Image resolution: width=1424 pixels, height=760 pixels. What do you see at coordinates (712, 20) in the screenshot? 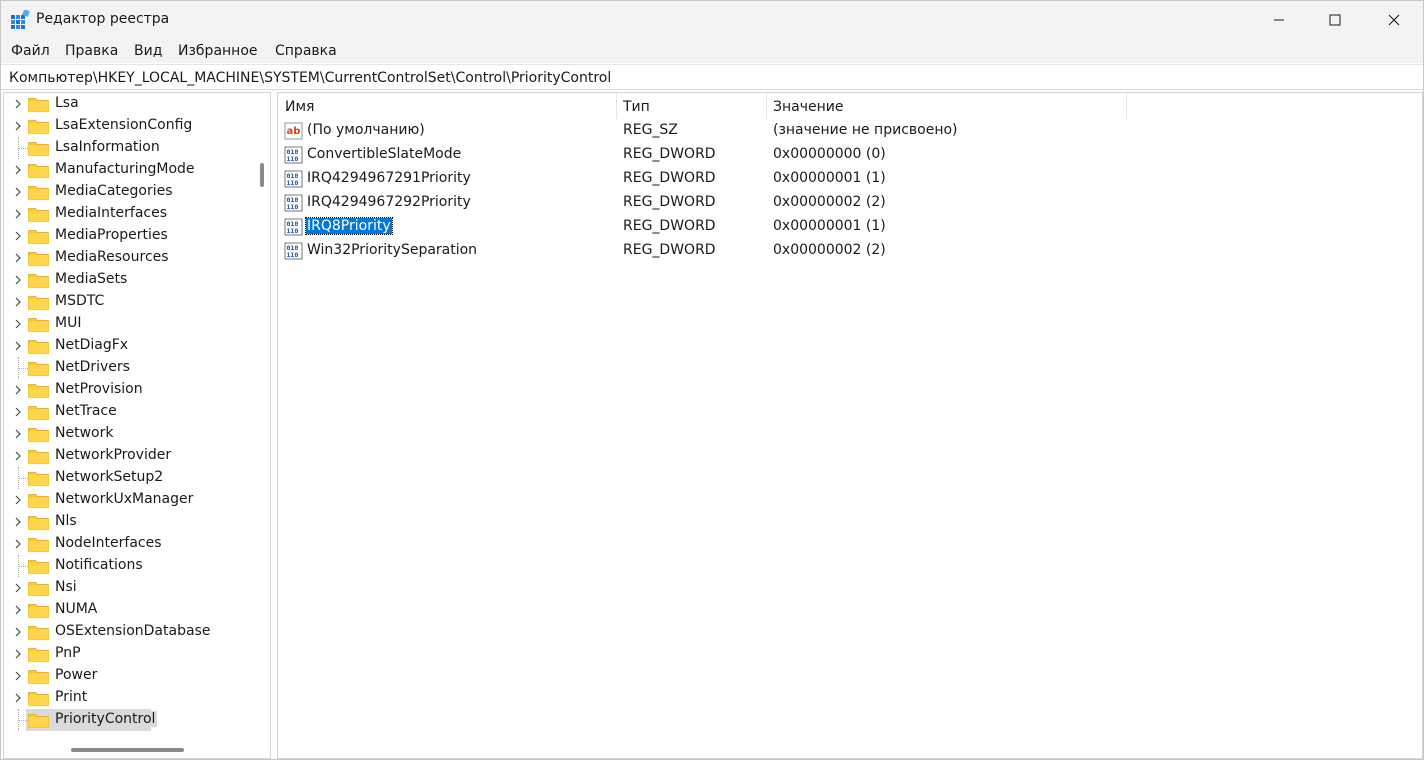
I see `title-bar: Редактор реестра` at bounding box center [712, 20].